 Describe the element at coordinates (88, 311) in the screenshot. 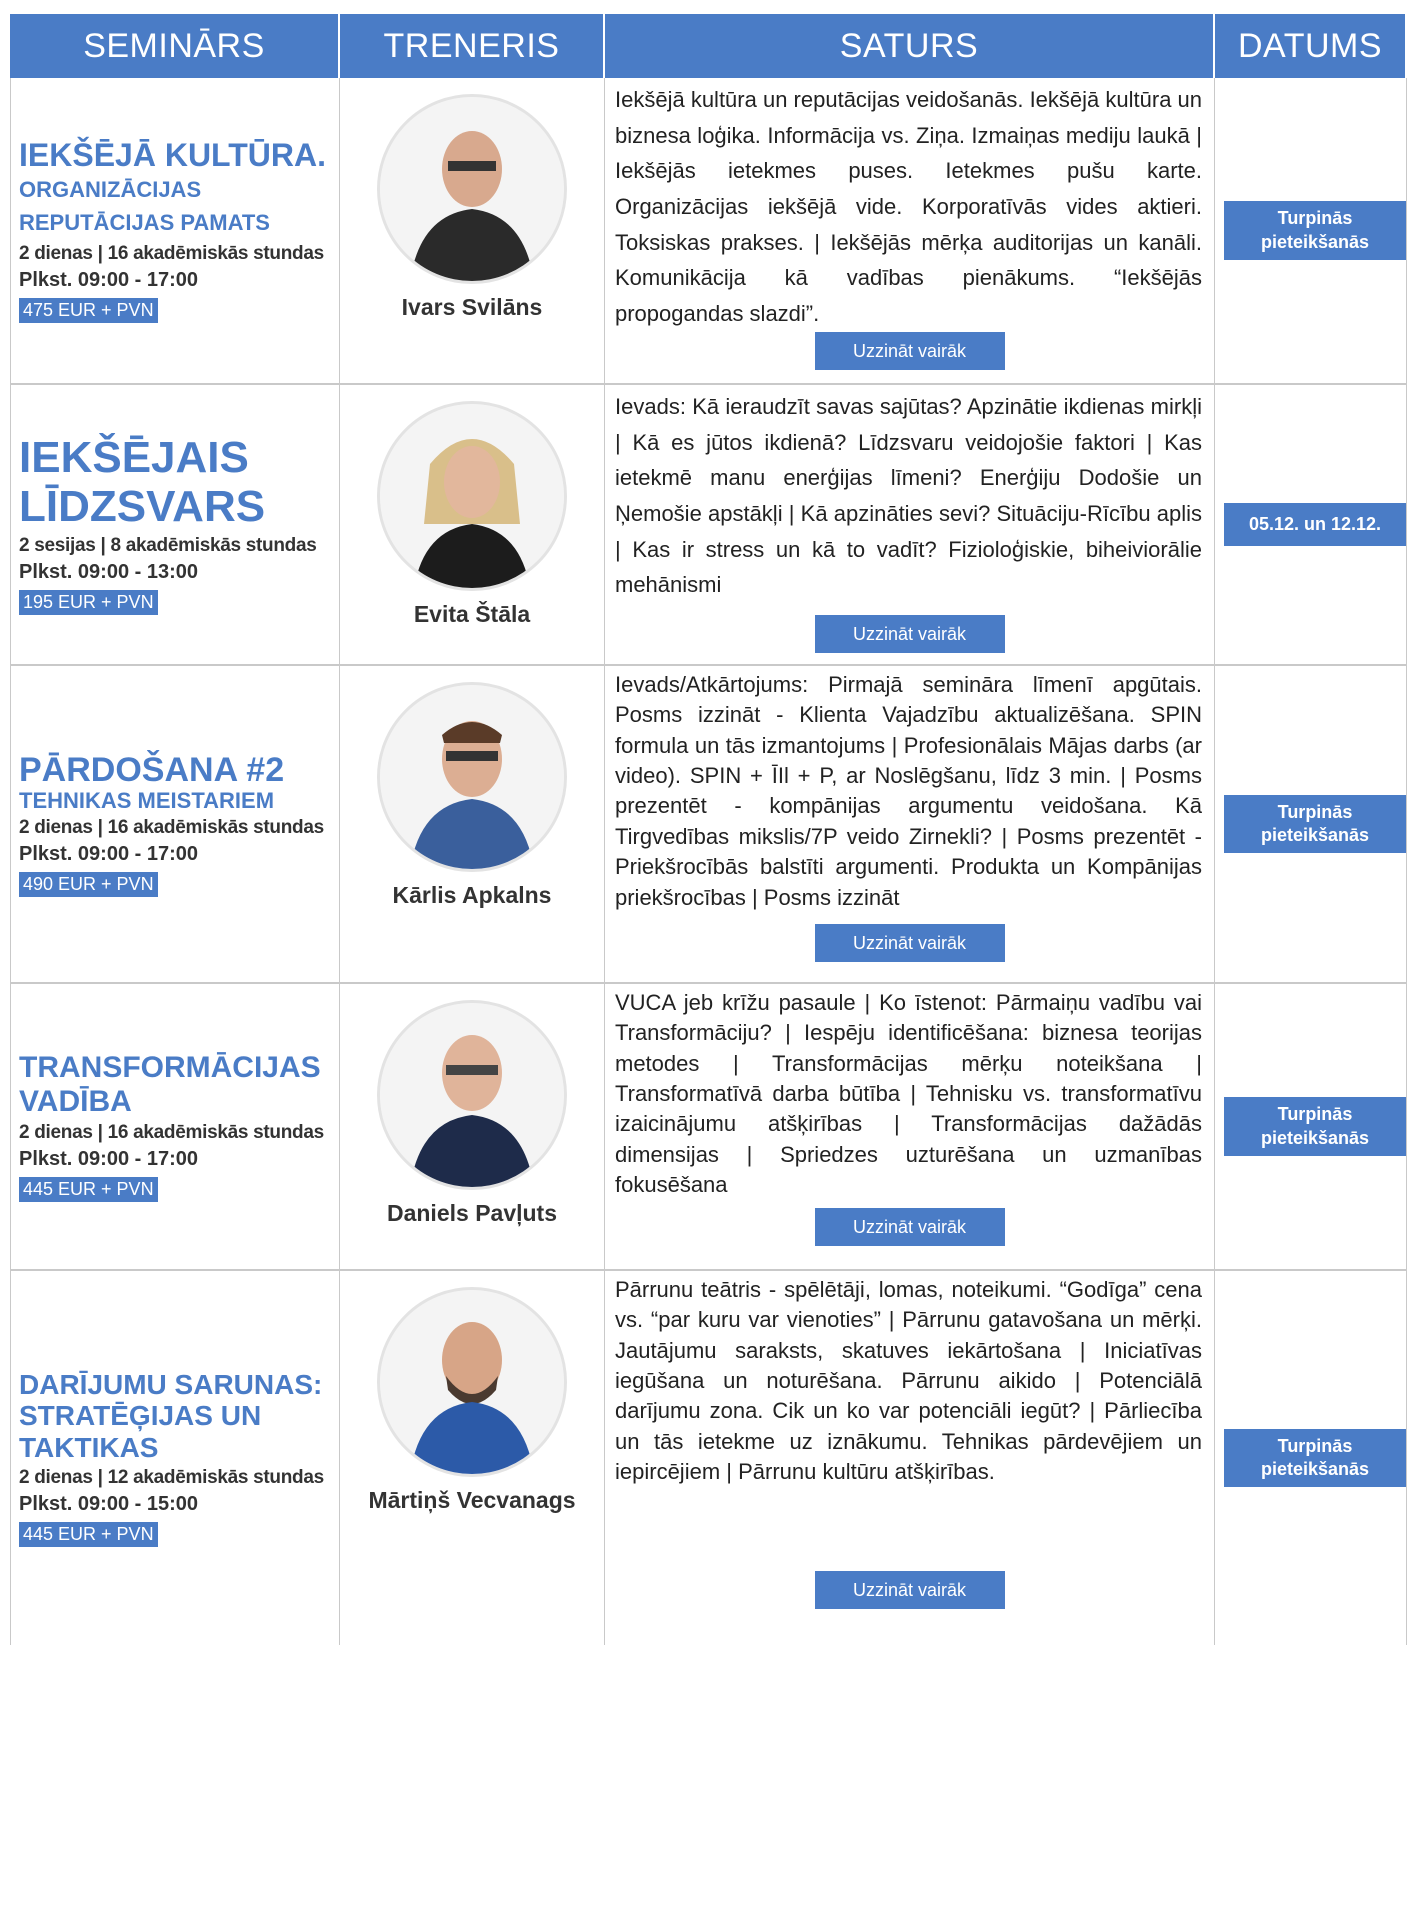

I see `price-badge: 475 EUR + PVN` at that location.